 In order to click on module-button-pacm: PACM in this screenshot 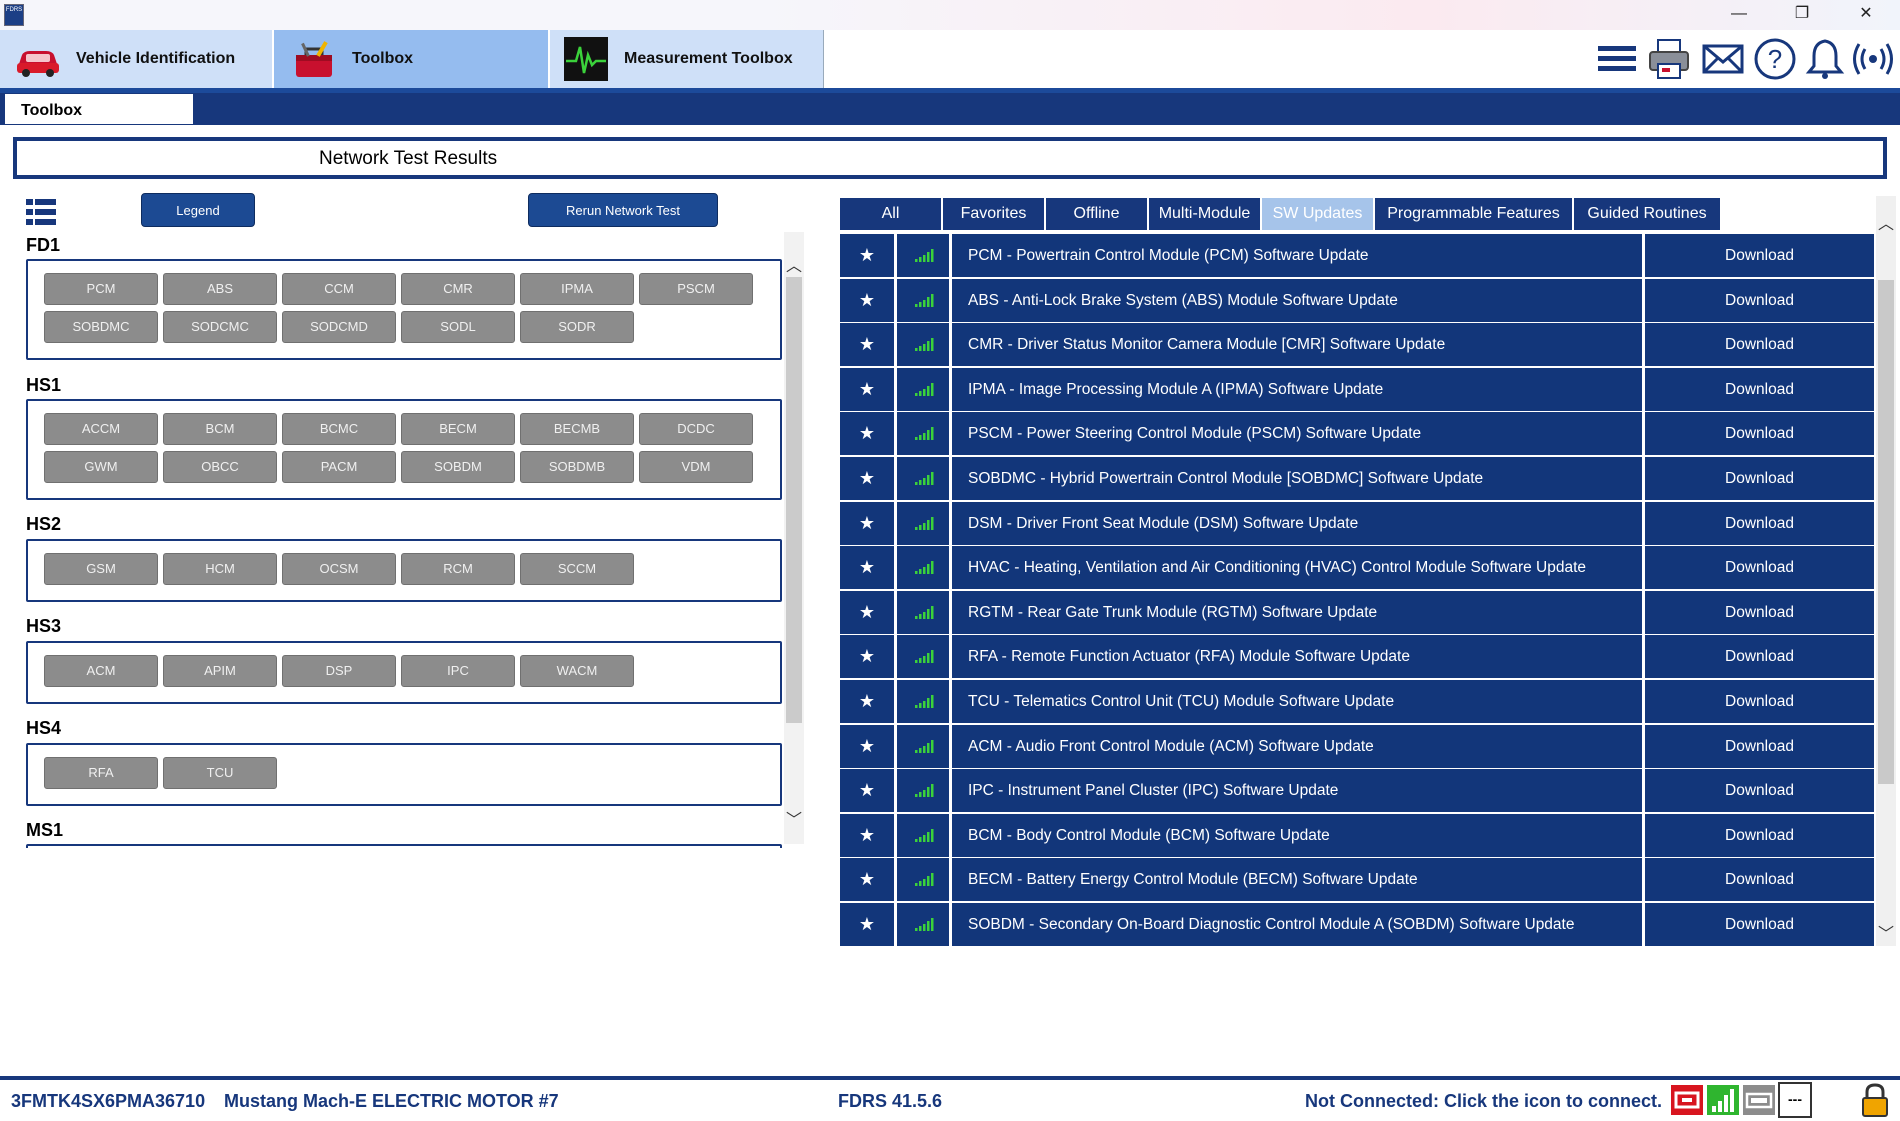, I will do `click(339, 467)`.